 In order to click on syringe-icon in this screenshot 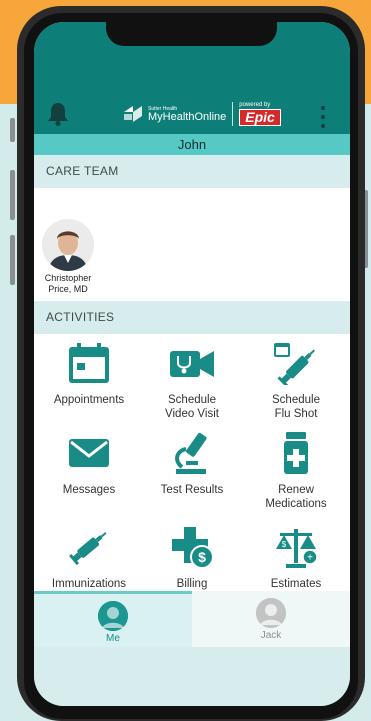, I will do `click(88, 549)`.